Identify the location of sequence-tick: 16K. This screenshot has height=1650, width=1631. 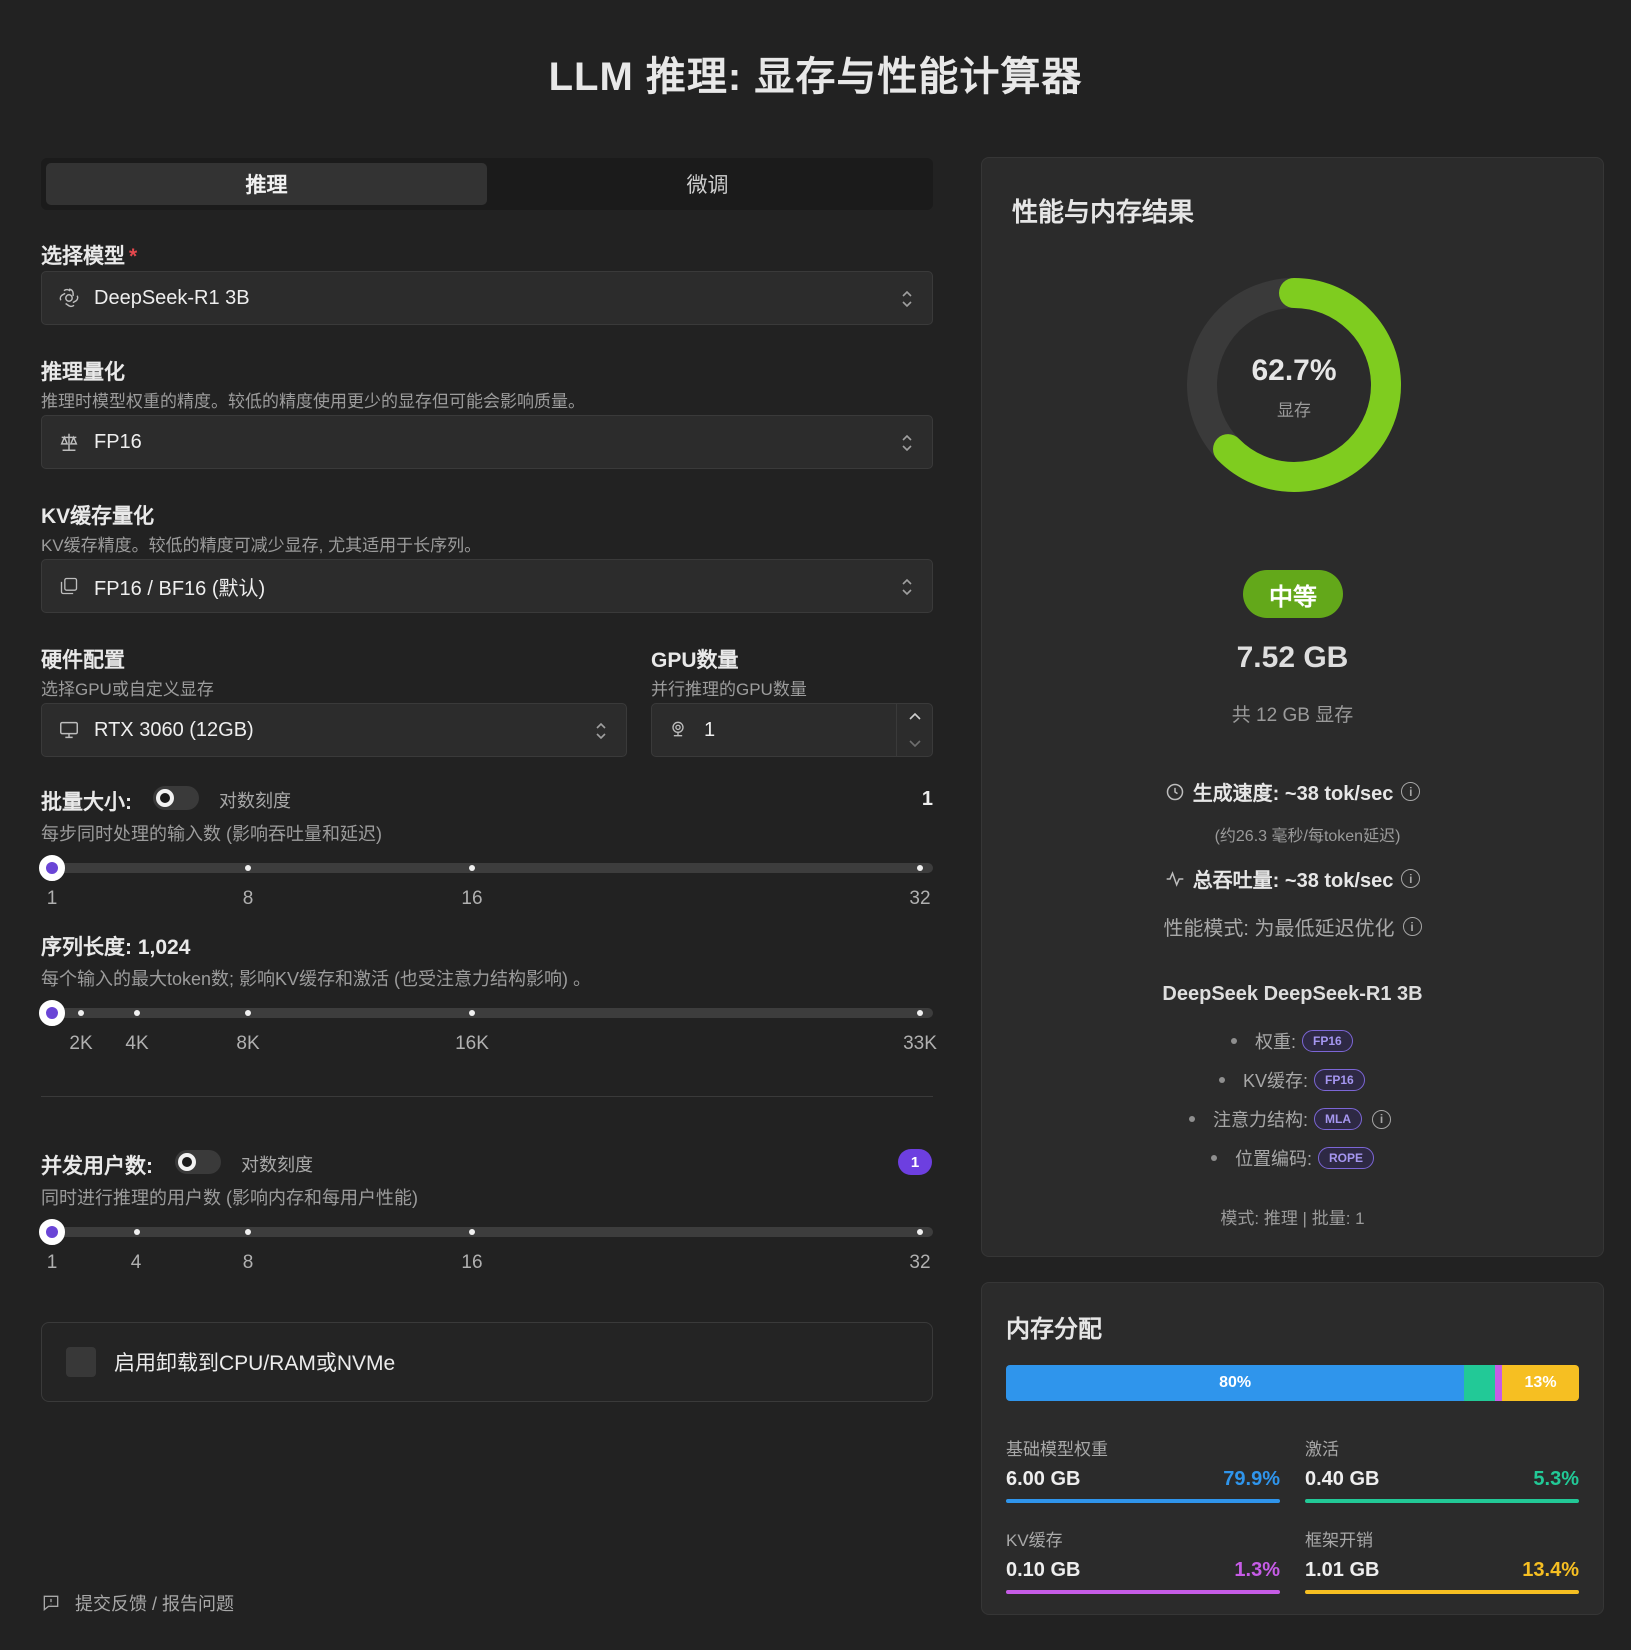
(472, 1043).